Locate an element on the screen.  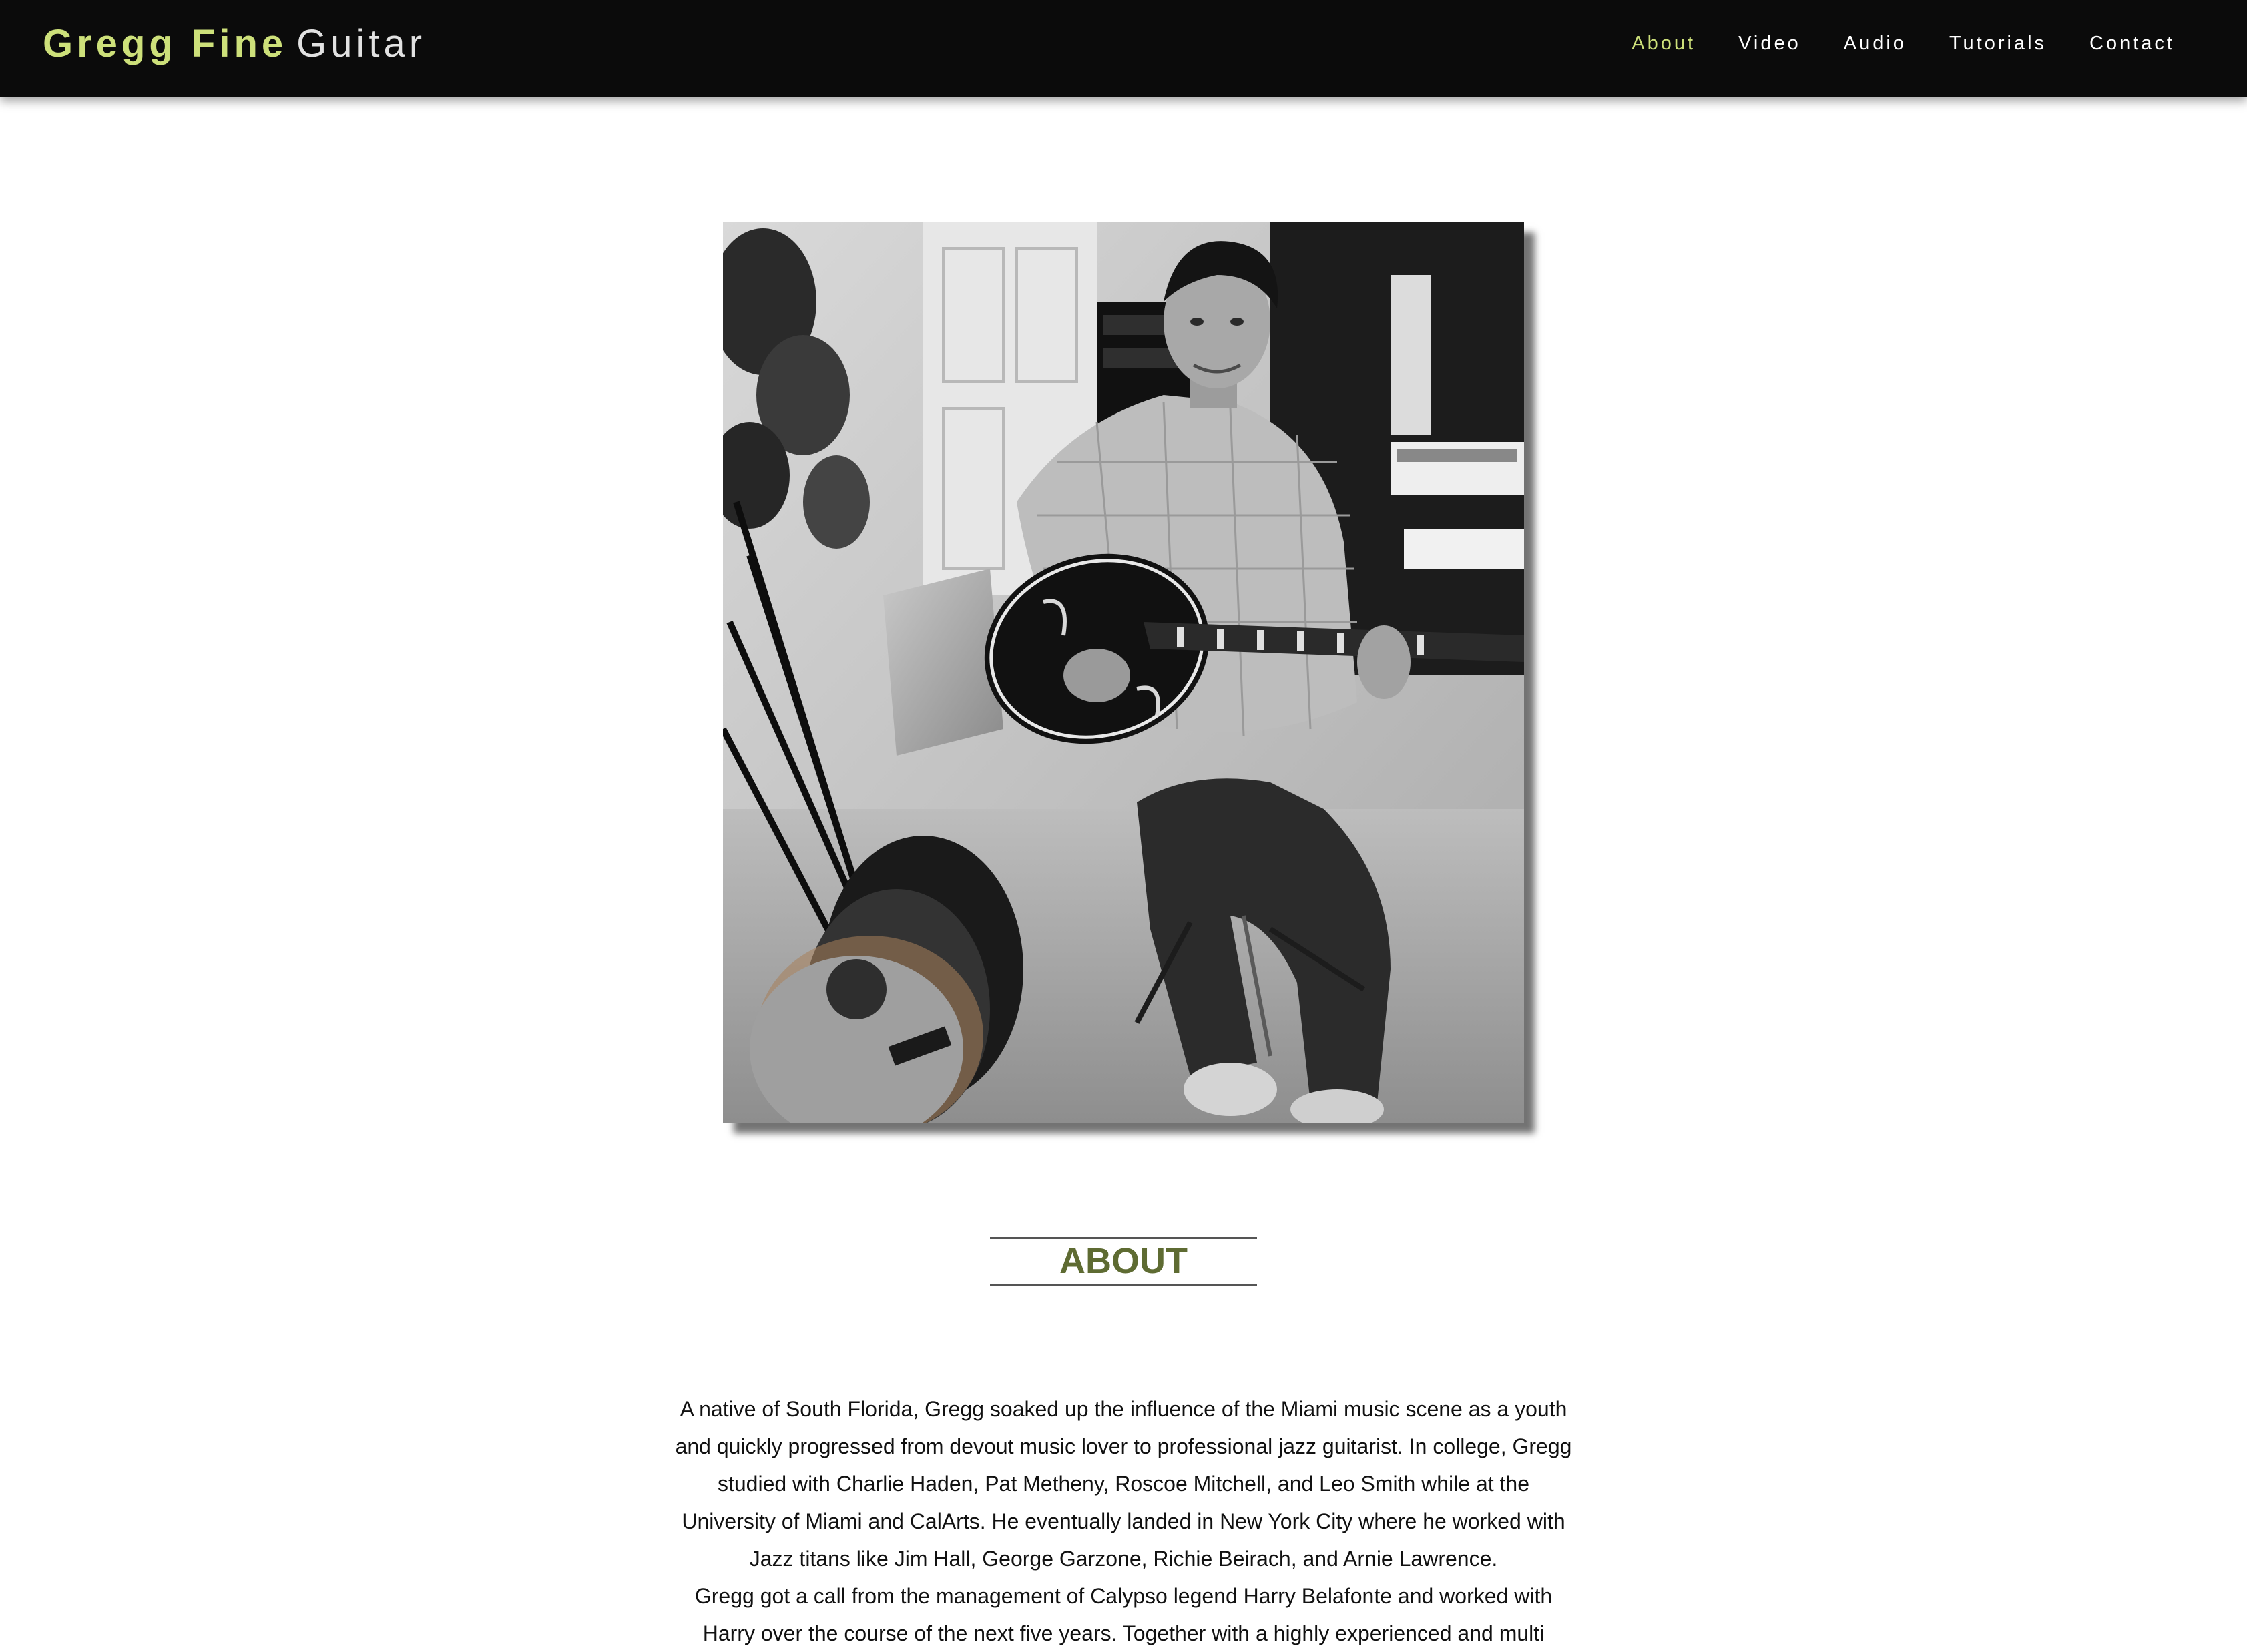
nav-item-video: Video is located at coordinates (1770, 43).